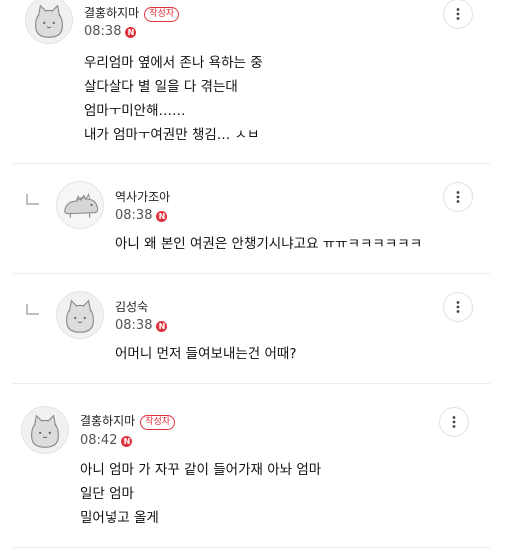 This screenshot has height=550, width=511. I want to click on comment-text: 아니 왜 본인 여권은 안챙기시냐고요 ㅠㅠㅋㅋㅋㅋㅋㅋ, so click(268, 244).